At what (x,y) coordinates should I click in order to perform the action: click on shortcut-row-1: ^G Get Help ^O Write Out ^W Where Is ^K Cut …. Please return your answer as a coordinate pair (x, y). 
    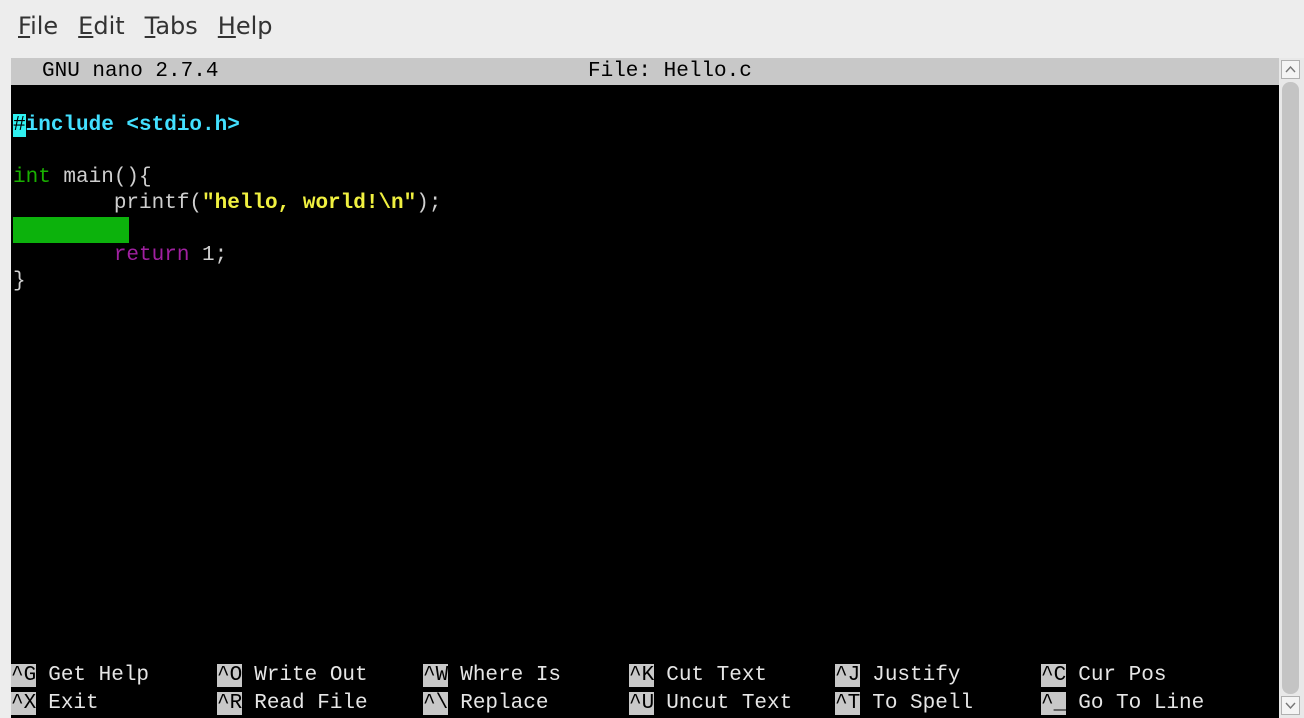
    Looking at the image, I should click on (645, 676).